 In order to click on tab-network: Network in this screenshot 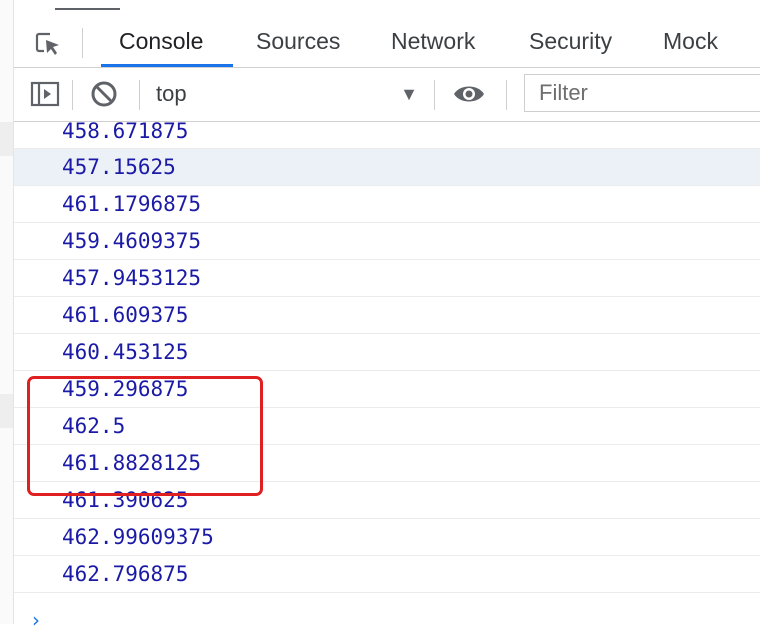, I will do `click(433, 41)`.